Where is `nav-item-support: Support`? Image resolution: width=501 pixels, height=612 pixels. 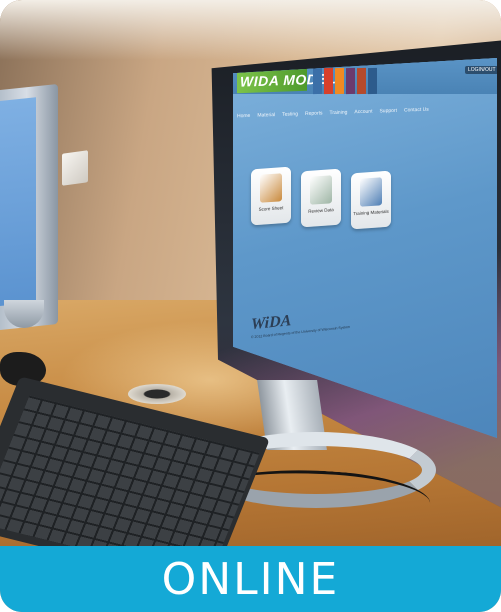
nav-item-support: Support is located at coordinates (388, 111).